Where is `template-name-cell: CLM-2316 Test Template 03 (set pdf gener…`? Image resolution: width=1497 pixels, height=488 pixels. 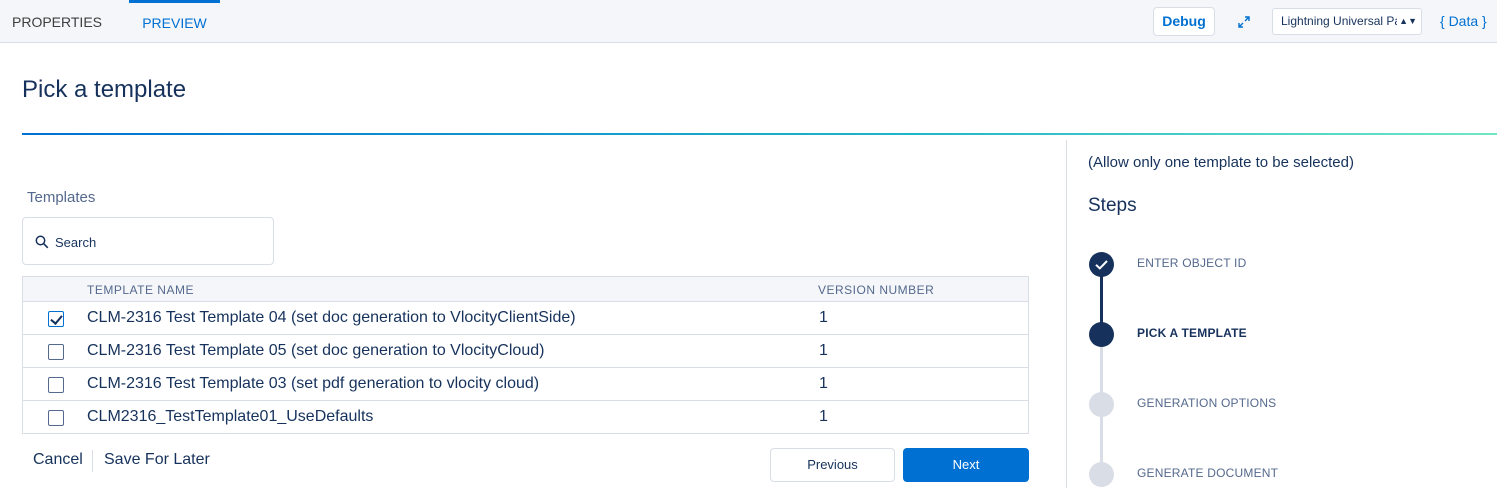 template-name-cell: CLM-2316 Test Template 03 (set pdf gener… is located at coordinates (313, 383).